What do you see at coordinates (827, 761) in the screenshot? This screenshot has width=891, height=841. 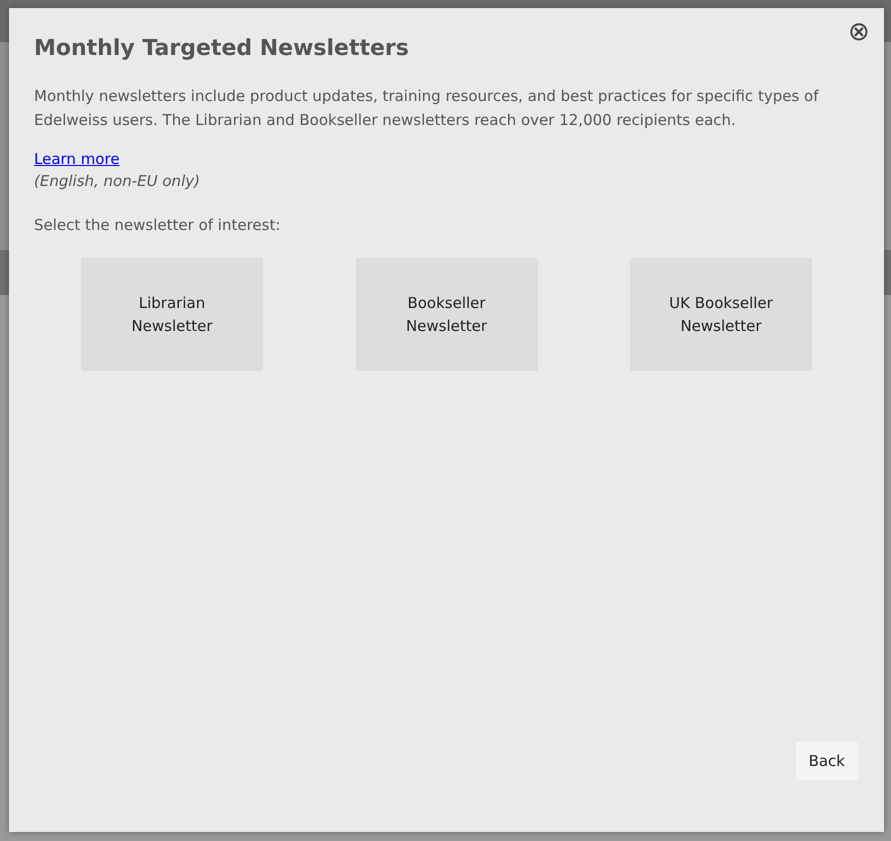 I see `back-button: Back` at bounding box center [827, 761].